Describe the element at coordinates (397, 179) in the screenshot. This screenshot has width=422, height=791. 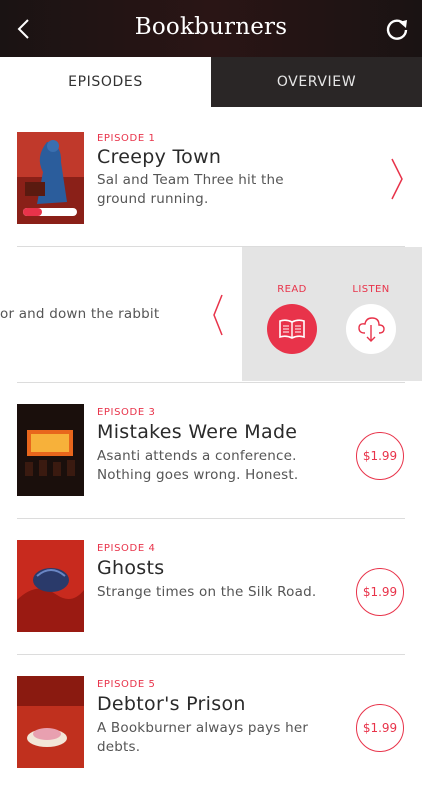
I see `chevron-right-icon` at that location.